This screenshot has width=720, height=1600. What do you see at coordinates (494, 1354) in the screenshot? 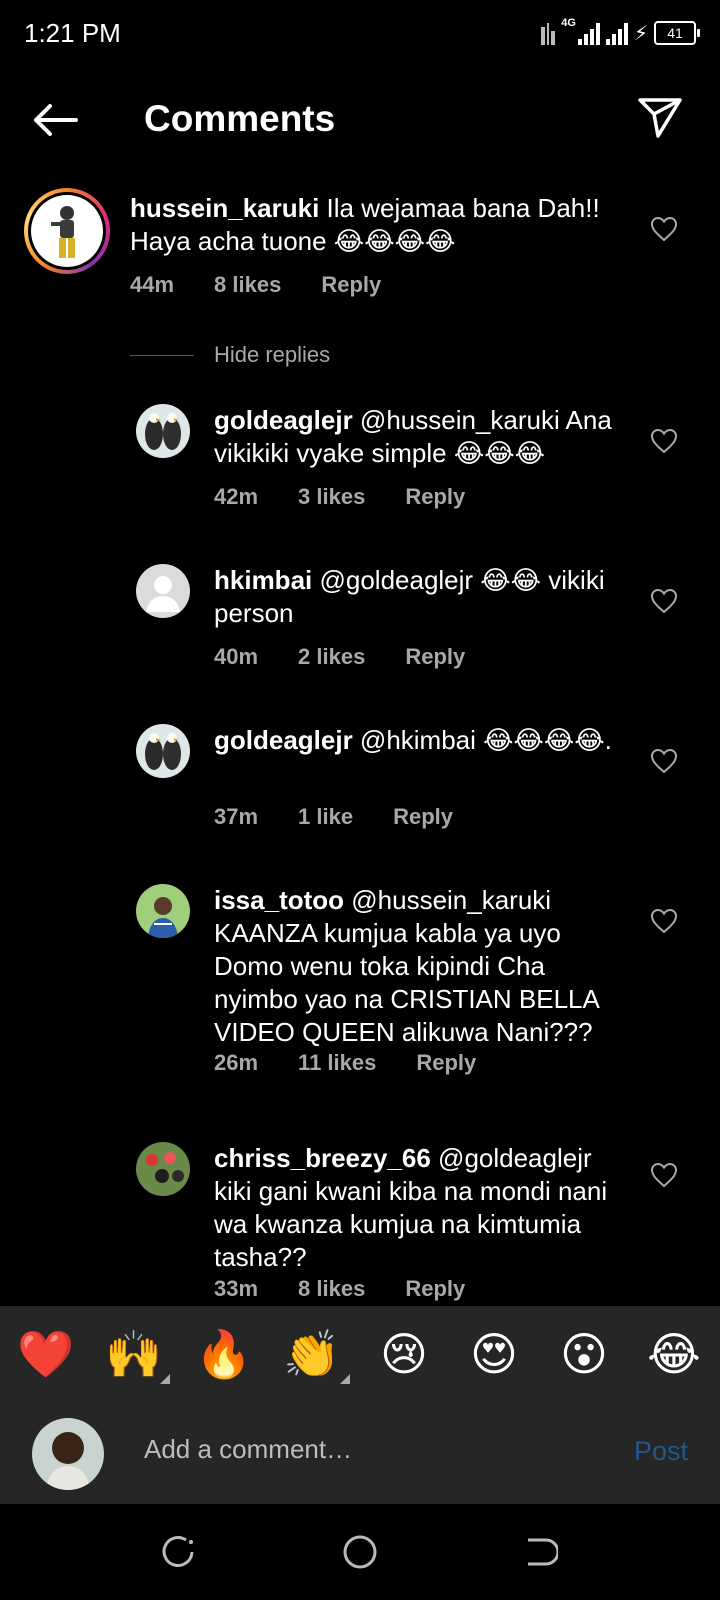
I see `emoji-heart-eyes-button: 😍` at bounding box center [494, 1354].